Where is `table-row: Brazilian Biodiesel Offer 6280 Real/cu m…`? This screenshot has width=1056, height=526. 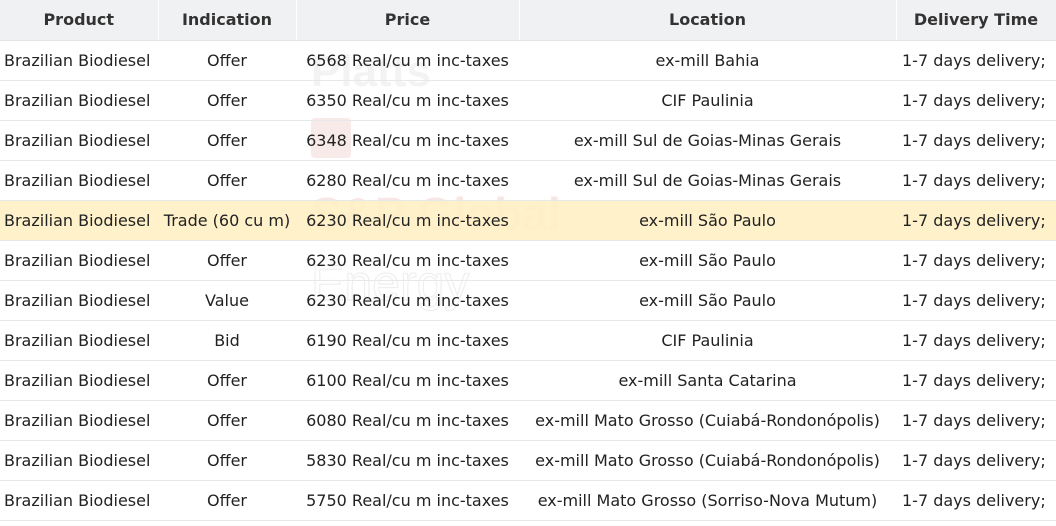
table-row: Brazilian Biodiesel Offer 6280 Real/cu m… is located at coordinates (528, 180).